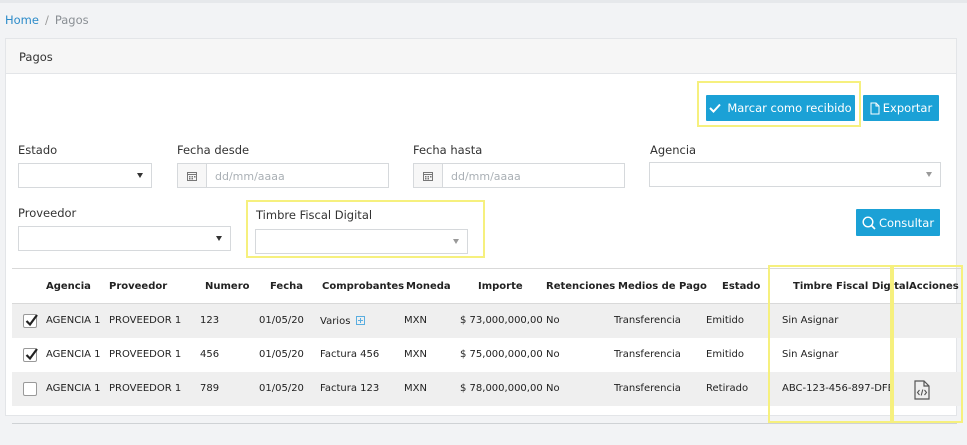 The height and width of the screenshot is (445, 967). What do you see at coordinates (68, 286) in the screenshot?
I see `col-agencia: Agencia` at bounding box center [68, 286].